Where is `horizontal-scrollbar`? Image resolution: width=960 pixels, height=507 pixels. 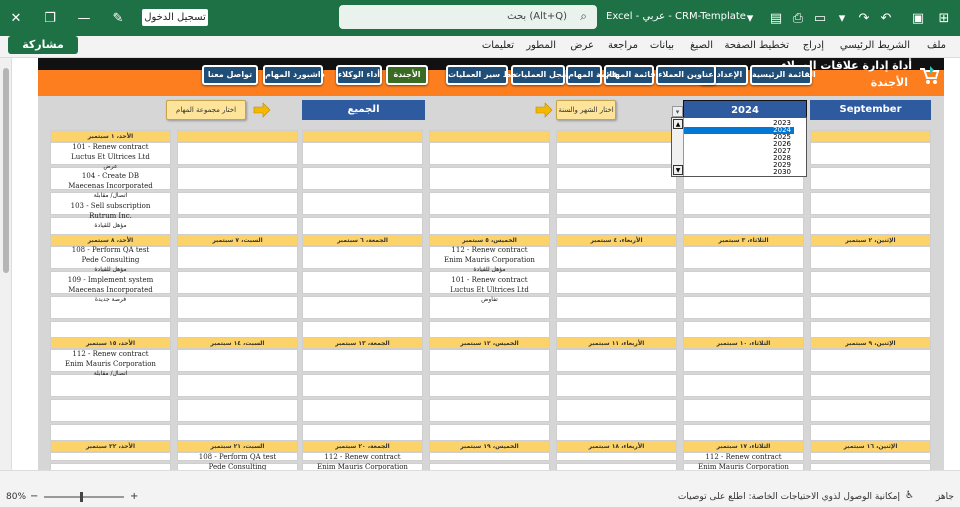 horizontal-scrollbar is located at coordinates (480, 478).